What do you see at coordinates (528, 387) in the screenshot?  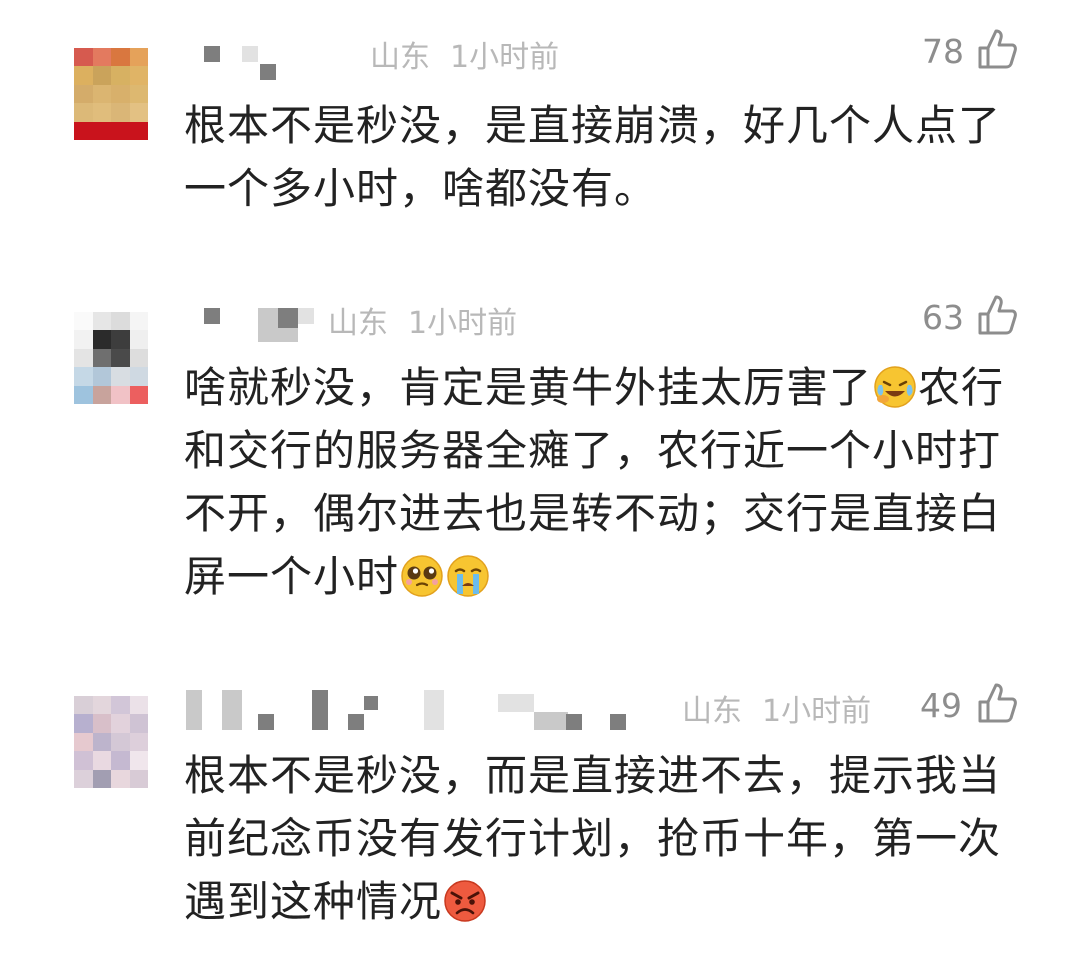 I see `comment-text-part: 啥就秒没，肯定是黄牛外挂太厉害了` at bounding box center [528, 387].